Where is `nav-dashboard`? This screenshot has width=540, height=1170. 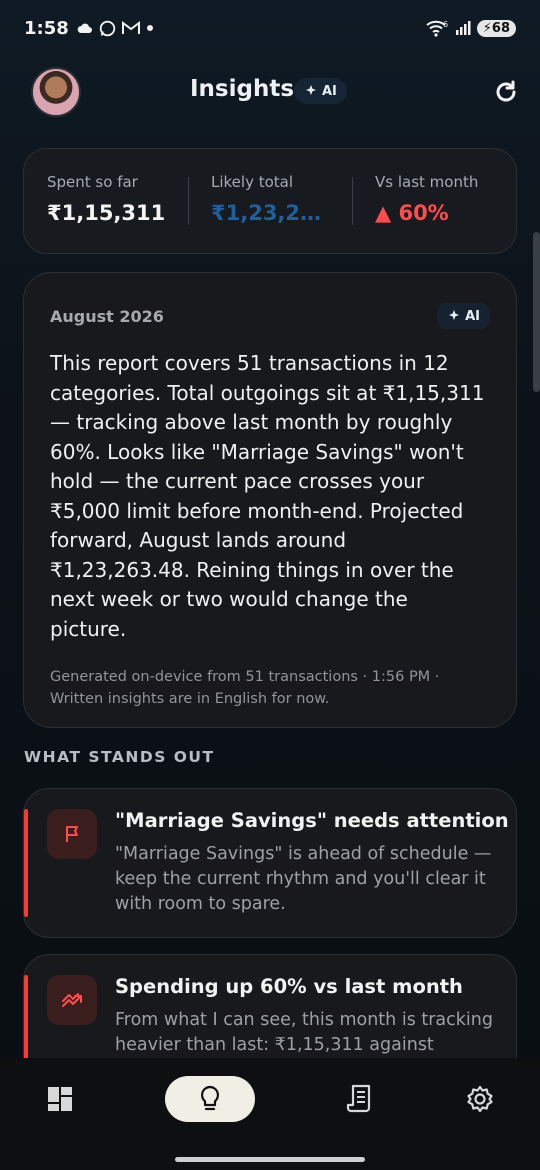
nav-dashboard is located at coordinates (60, 1099).